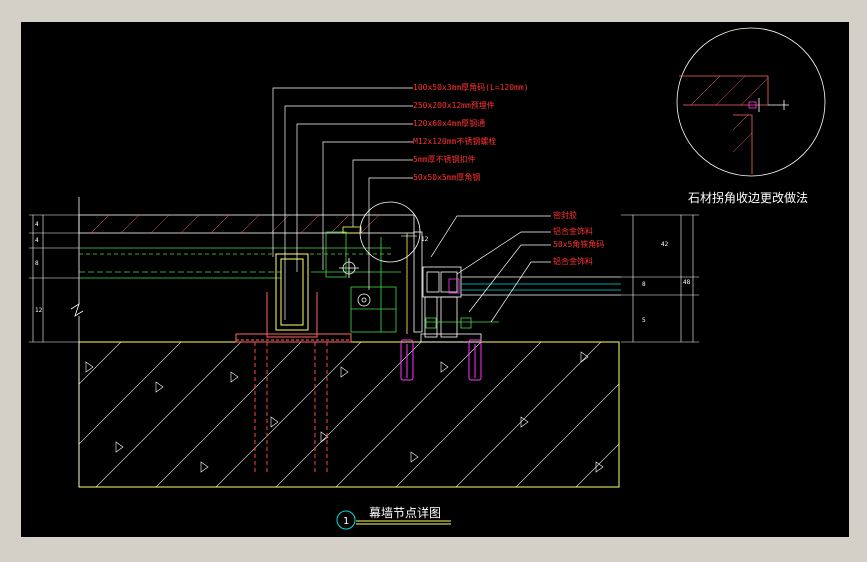  Describe the element at coordinates (346, 521) in the screenshot. I see `detail-number: 1` at that location.